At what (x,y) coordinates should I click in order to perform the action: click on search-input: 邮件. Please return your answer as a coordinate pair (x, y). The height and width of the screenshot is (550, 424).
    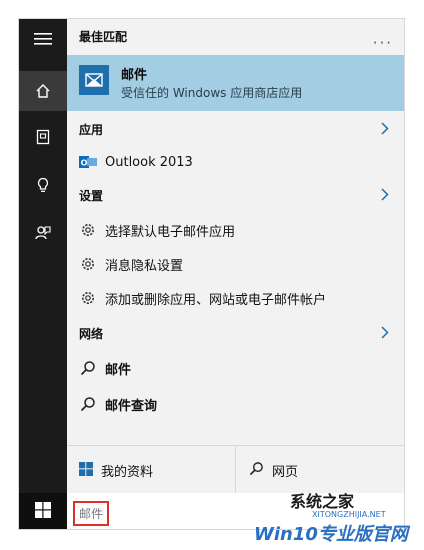
    Looking at the image, I should click on (91, 513).